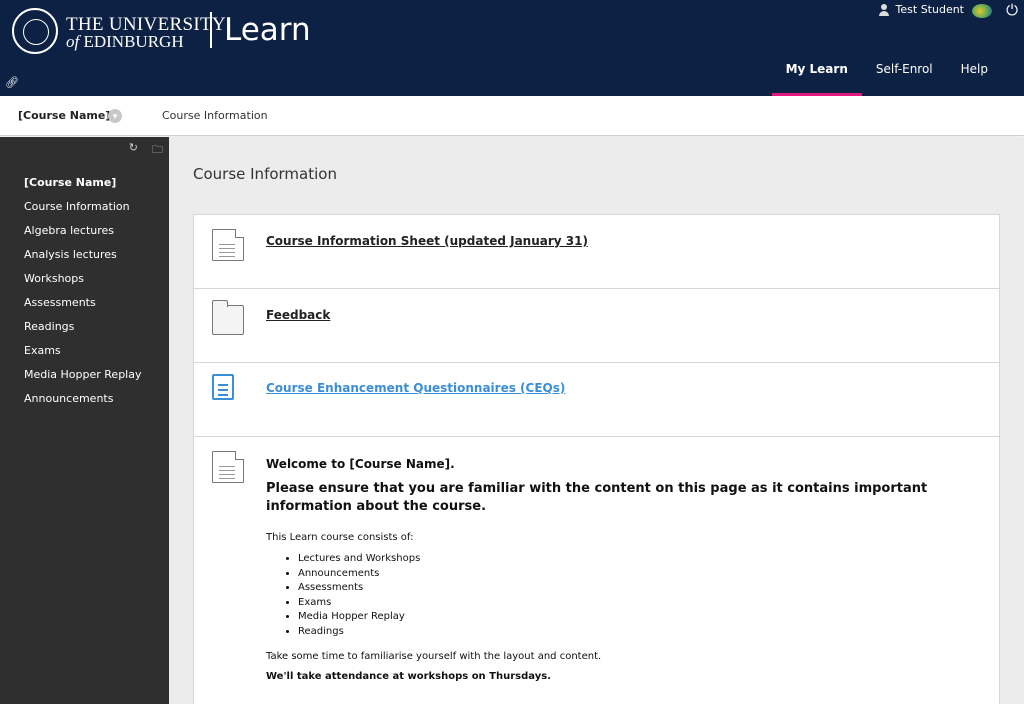  I want to click on university-name-edinburgh: EDINBURGH, so click(133, 41).